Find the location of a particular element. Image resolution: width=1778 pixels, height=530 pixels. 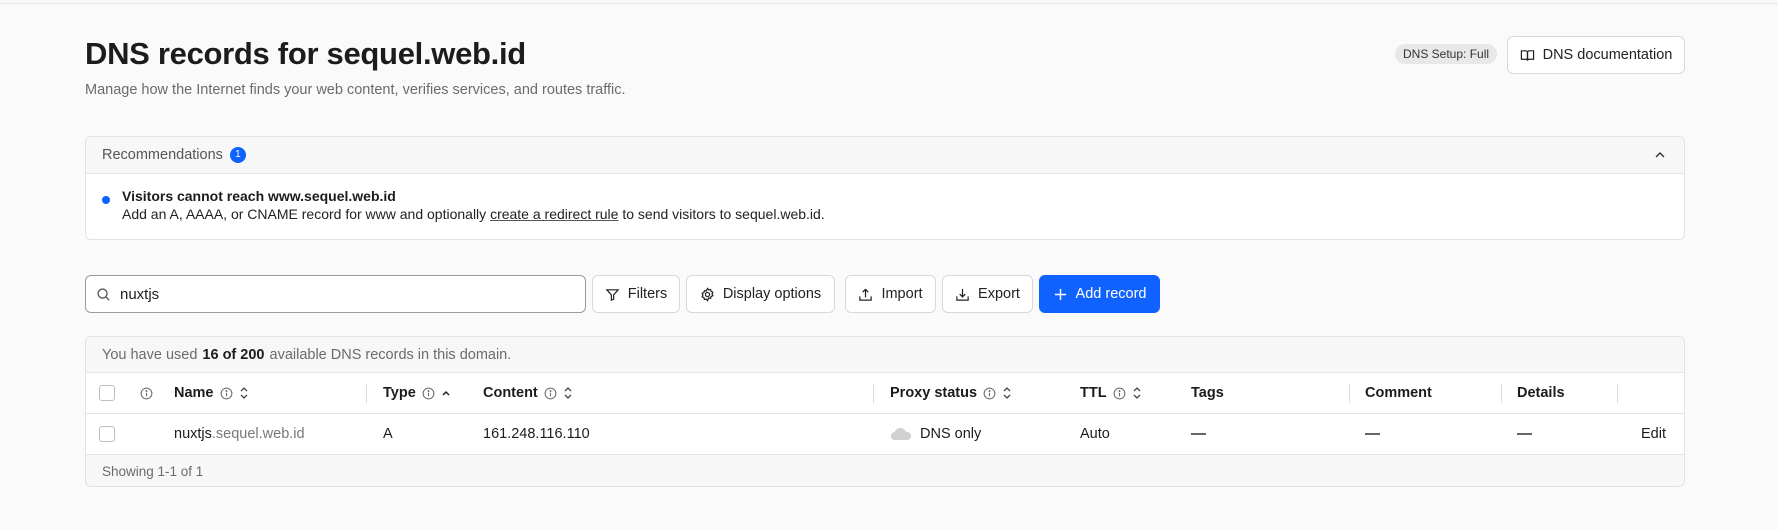

usage-text-after: available DNS records in this domain. is located at coordinates (390, 354).